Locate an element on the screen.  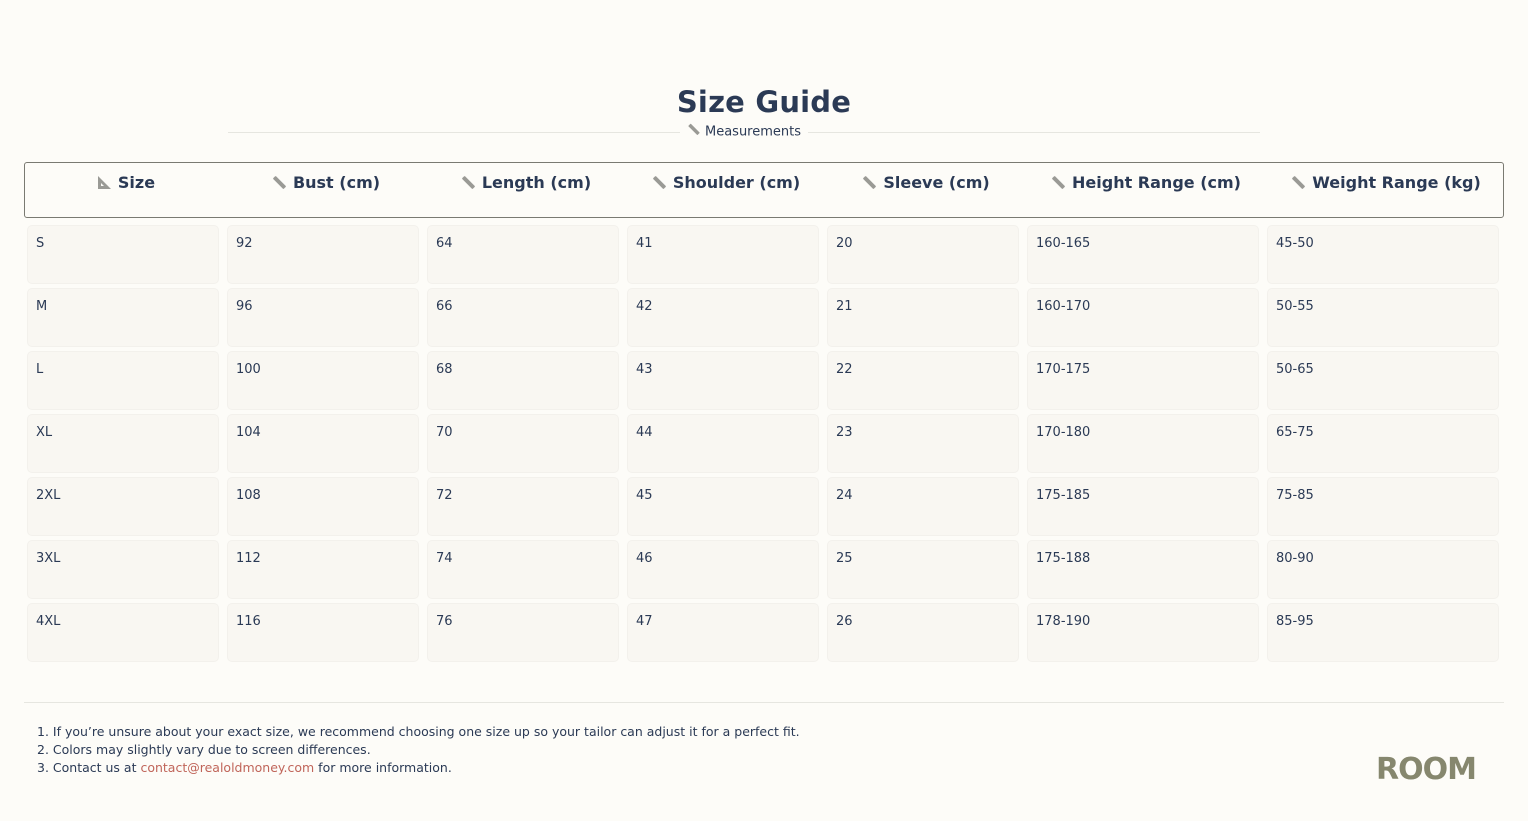
column-header-6: Weight Range (kg) is located at coordinates (1386, 183).